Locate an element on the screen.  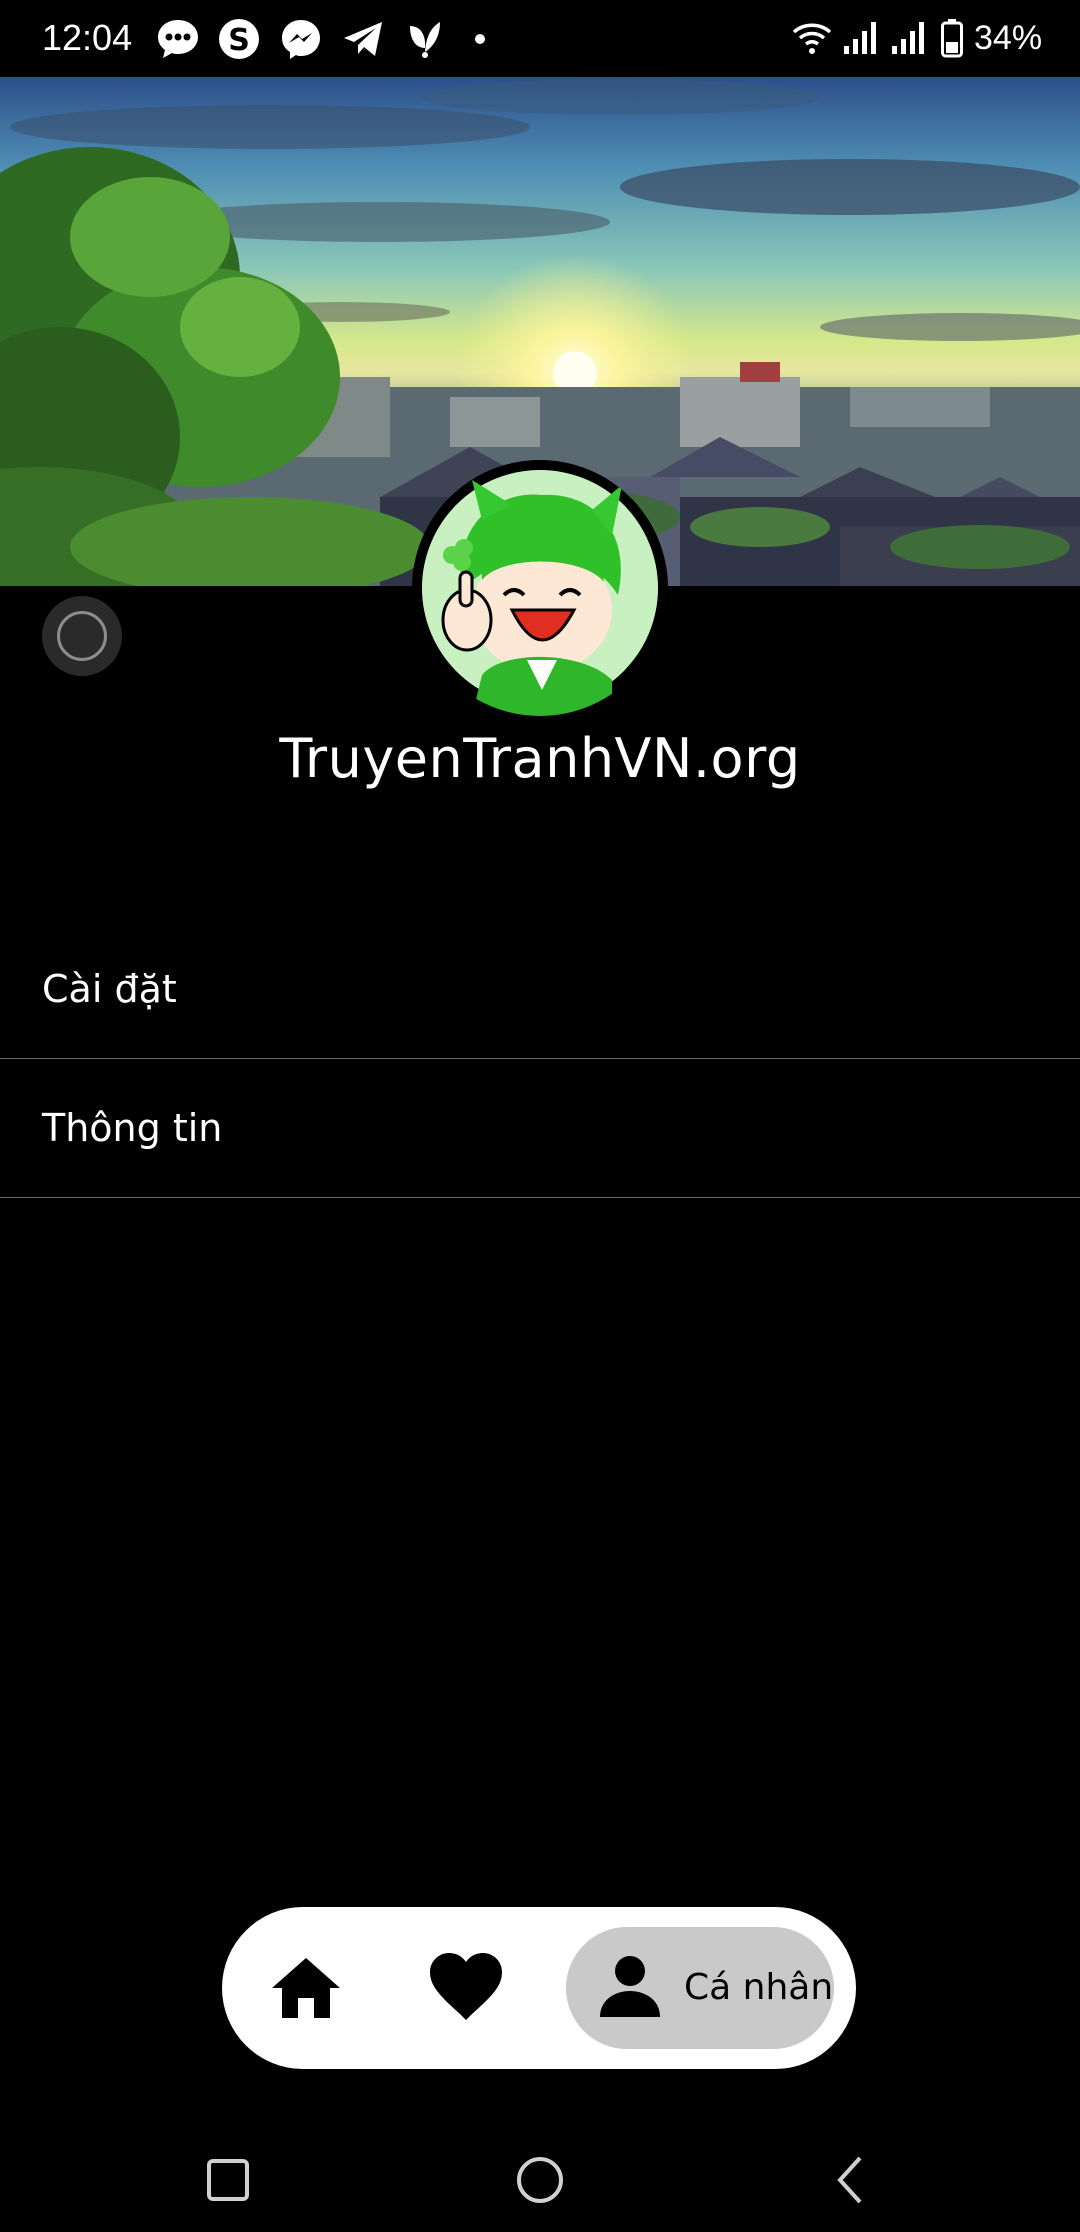
site-name: TruyenTranhVN.org is located at coordinates (540, 758).